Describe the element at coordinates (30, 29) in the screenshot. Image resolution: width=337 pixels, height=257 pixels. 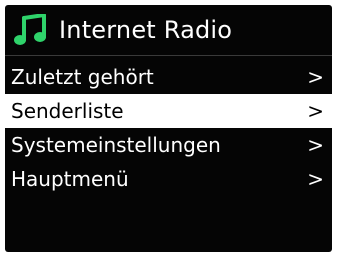
I see `music-note-icon` at that location.